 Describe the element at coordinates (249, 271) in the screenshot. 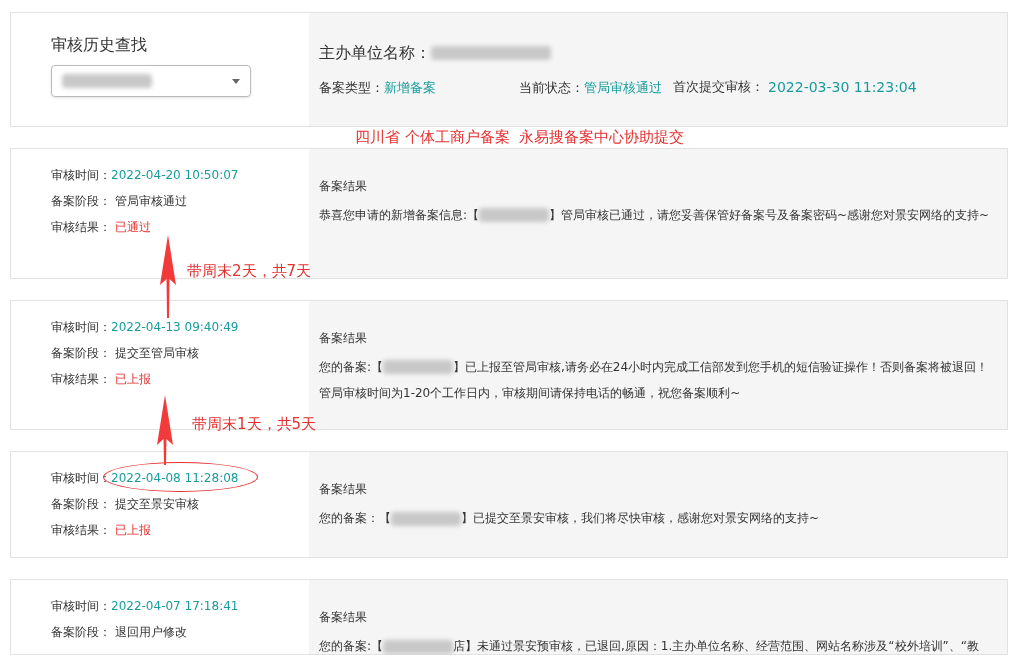

I see `annotation-text: 带周末2天，共7天` at that location.